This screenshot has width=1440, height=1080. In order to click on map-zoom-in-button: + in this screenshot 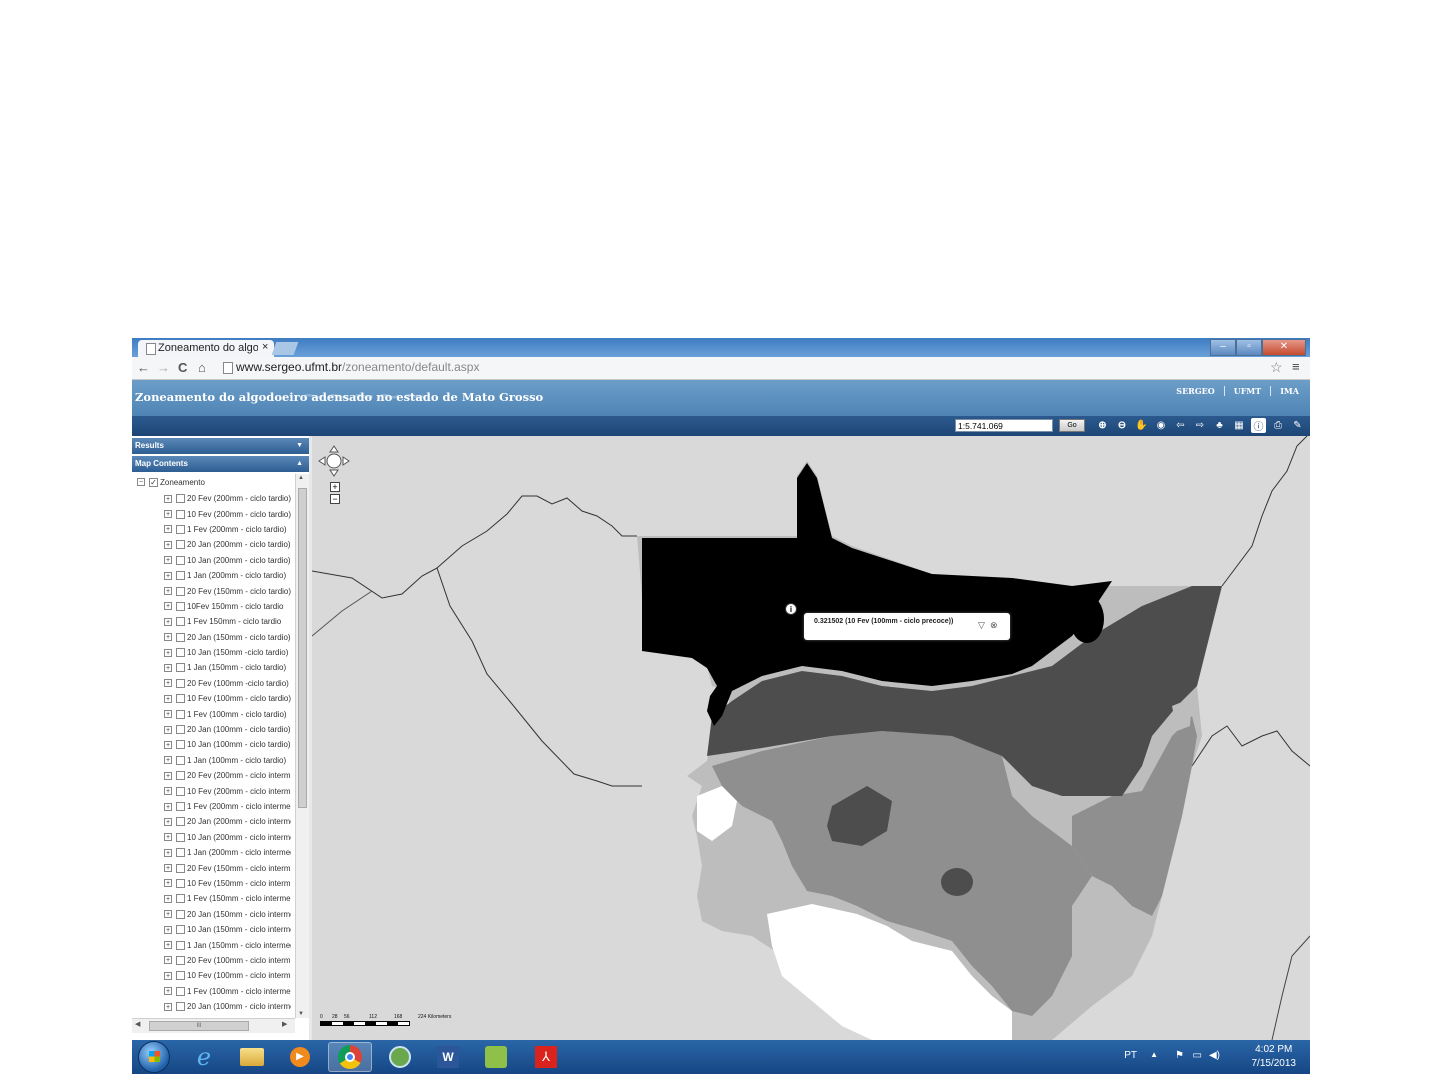, I will do `click(335, 487)`.